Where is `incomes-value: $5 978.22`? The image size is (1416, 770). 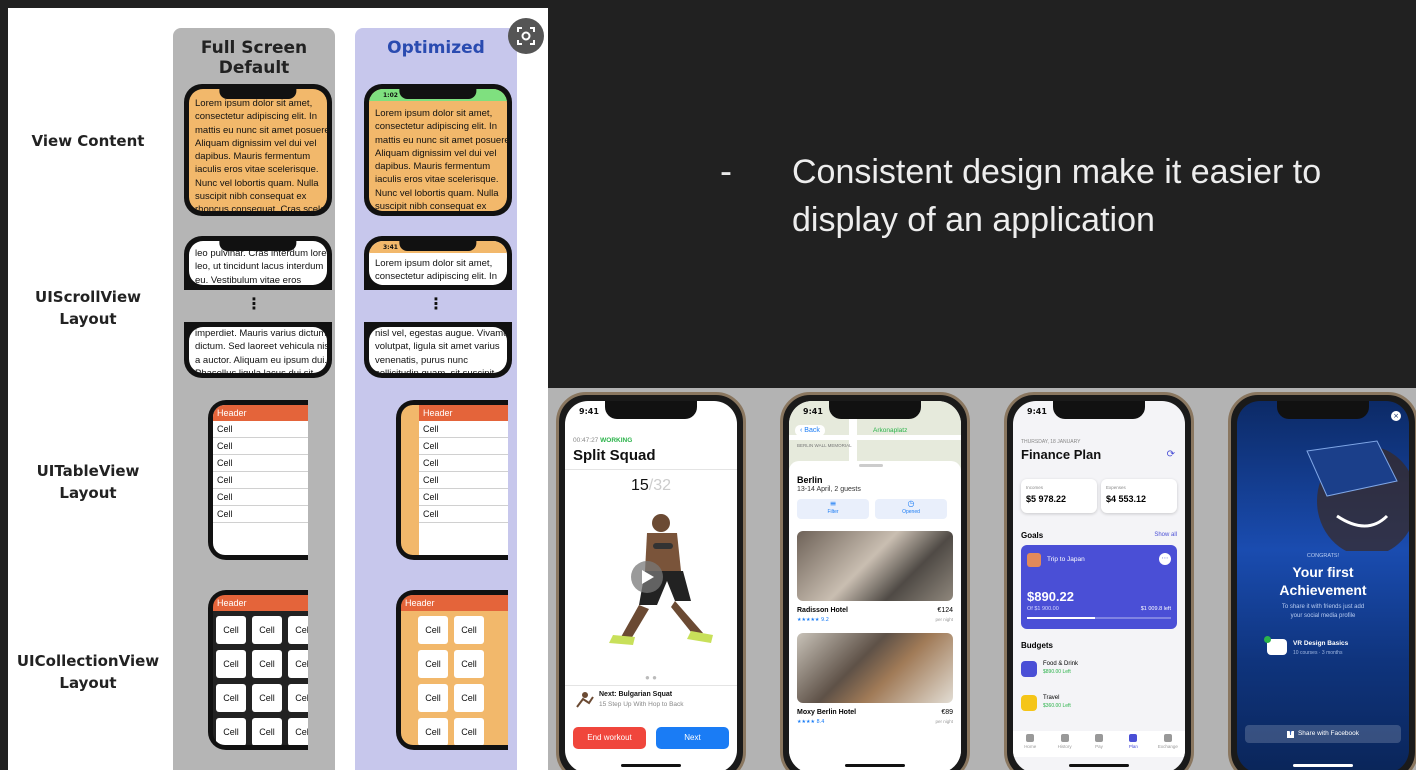
incomes-value: $5 978.22 is located at coordinates (1046, 499).